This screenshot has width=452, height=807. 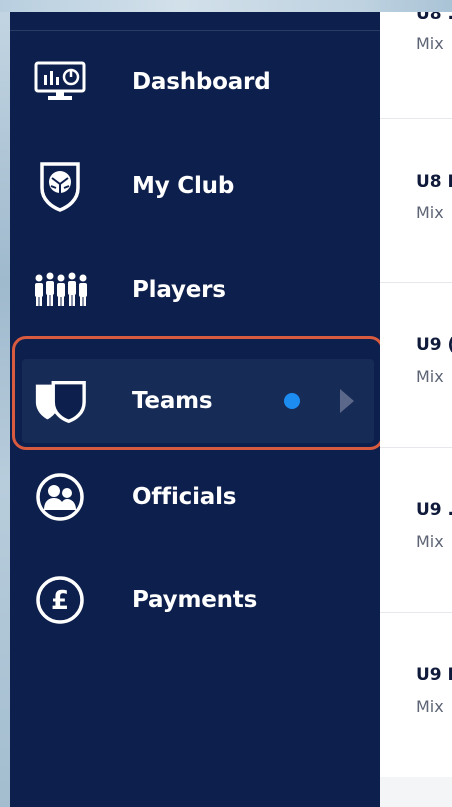 I want to click on team-name: U8 I, so click(x=434, y=182).